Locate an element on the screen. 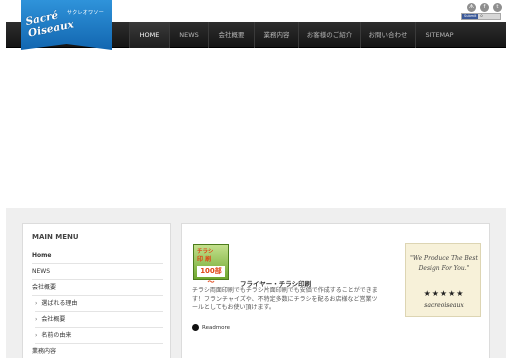  star-rating: ★★★★★ is located at coordinates (444, 293).